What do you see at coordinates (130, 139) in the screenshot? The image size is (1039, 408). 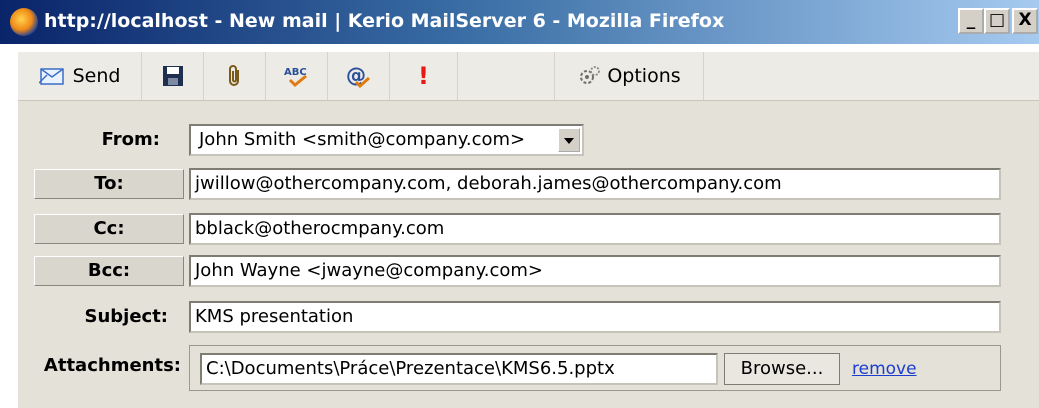 I see `from-label: From:` at bounding box center [130, 139].